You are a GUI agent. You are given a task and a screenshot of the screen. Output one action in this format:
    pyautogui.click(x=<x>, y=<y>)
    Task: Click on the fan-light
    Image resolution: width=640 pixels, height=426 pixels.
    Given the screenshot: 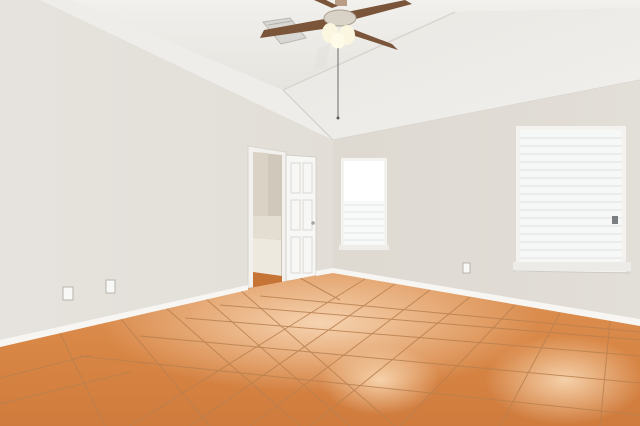 What is the action you would take?
    pyautogui.click(x=338, y=41)
    